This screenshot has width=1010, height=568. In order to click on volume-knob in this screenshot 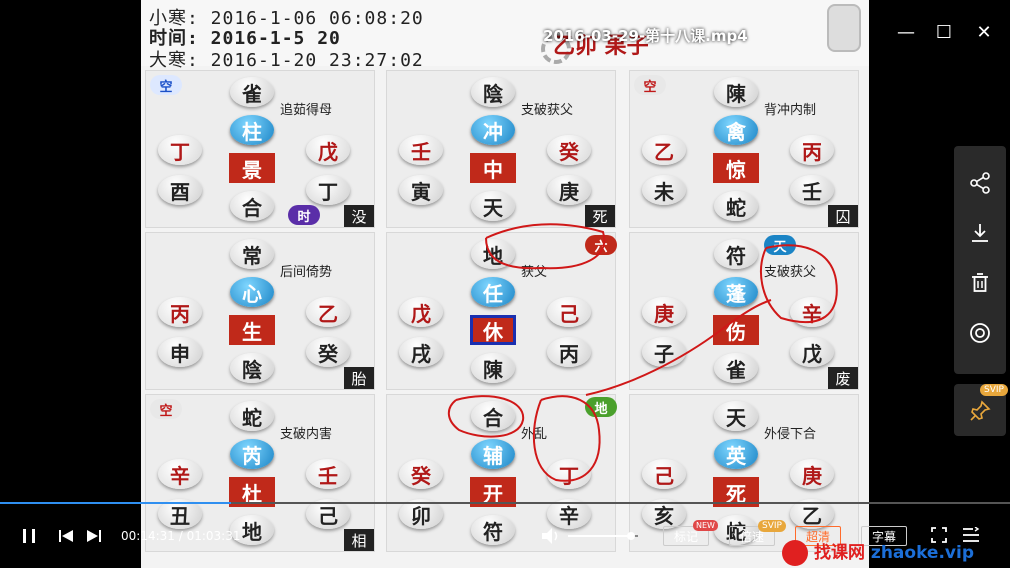, I will do `click(631, 536)`.